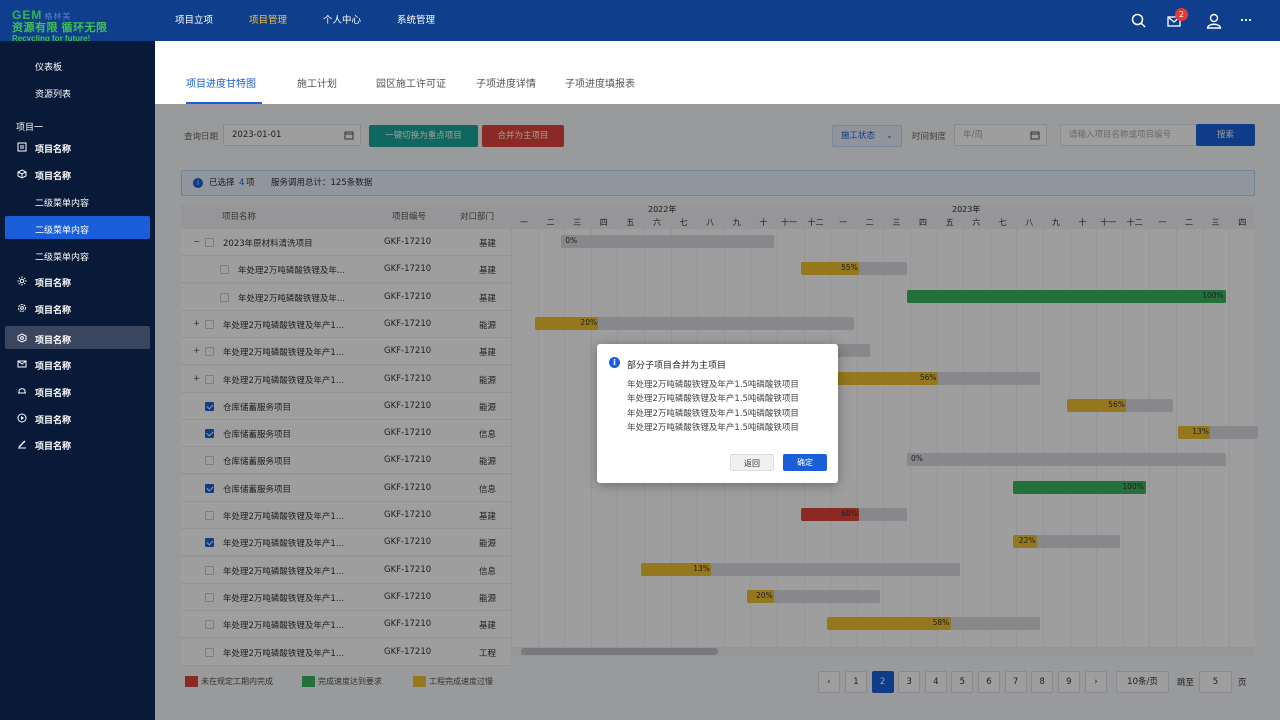 The width and height of the screenshot is (1280, 720). I want to click on sidebar-subitem-2-selected: 二级菜单内容, so click(77, 227).